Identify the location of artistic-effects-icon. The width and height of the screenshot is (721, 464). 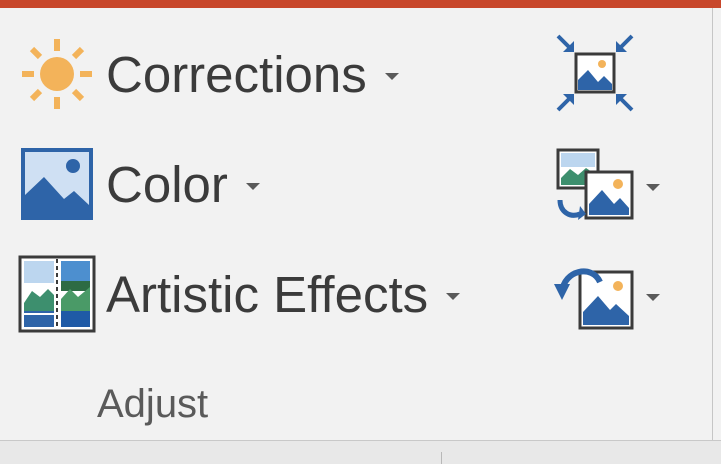
(57, 294).